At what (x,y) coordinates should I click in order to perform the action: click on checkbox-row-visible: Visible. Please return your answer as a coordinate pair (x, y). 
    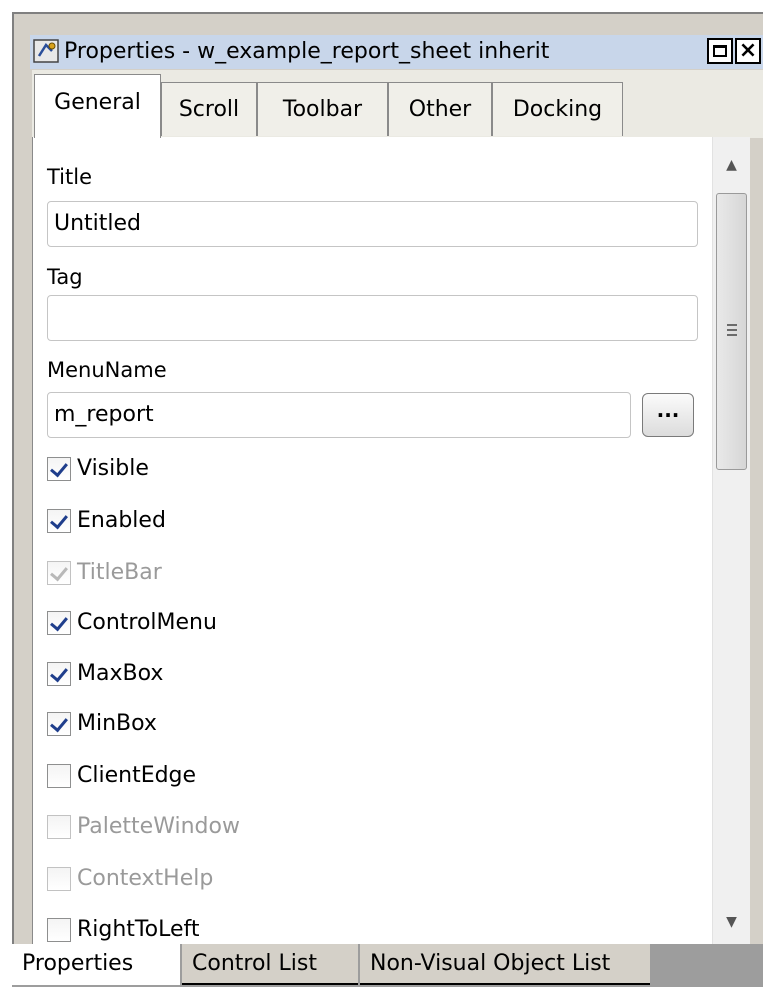
    Looking at the image, I should click on (98, 469).